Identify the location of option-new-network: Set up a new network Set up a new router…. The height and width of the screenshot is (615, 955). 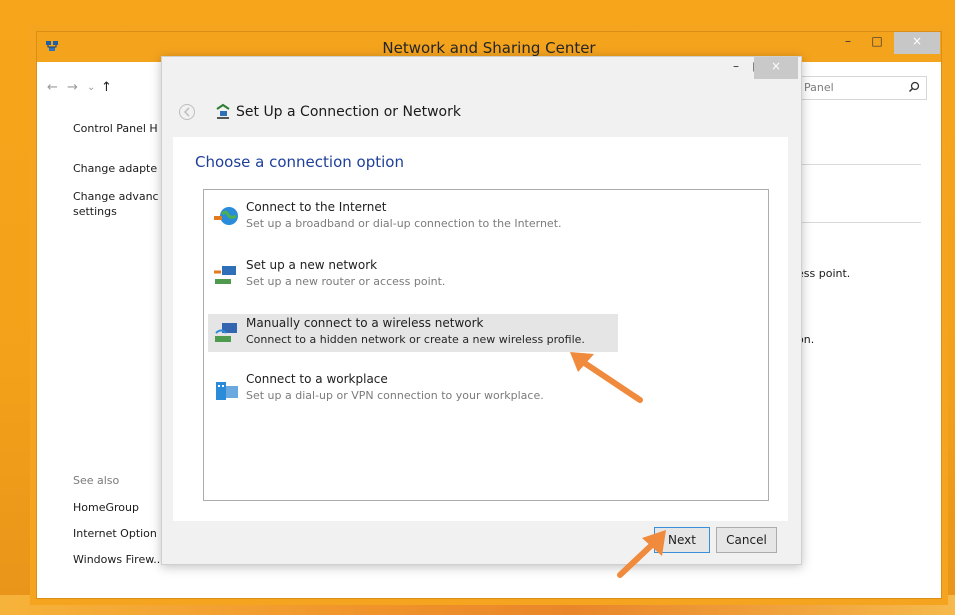
(413, 275).